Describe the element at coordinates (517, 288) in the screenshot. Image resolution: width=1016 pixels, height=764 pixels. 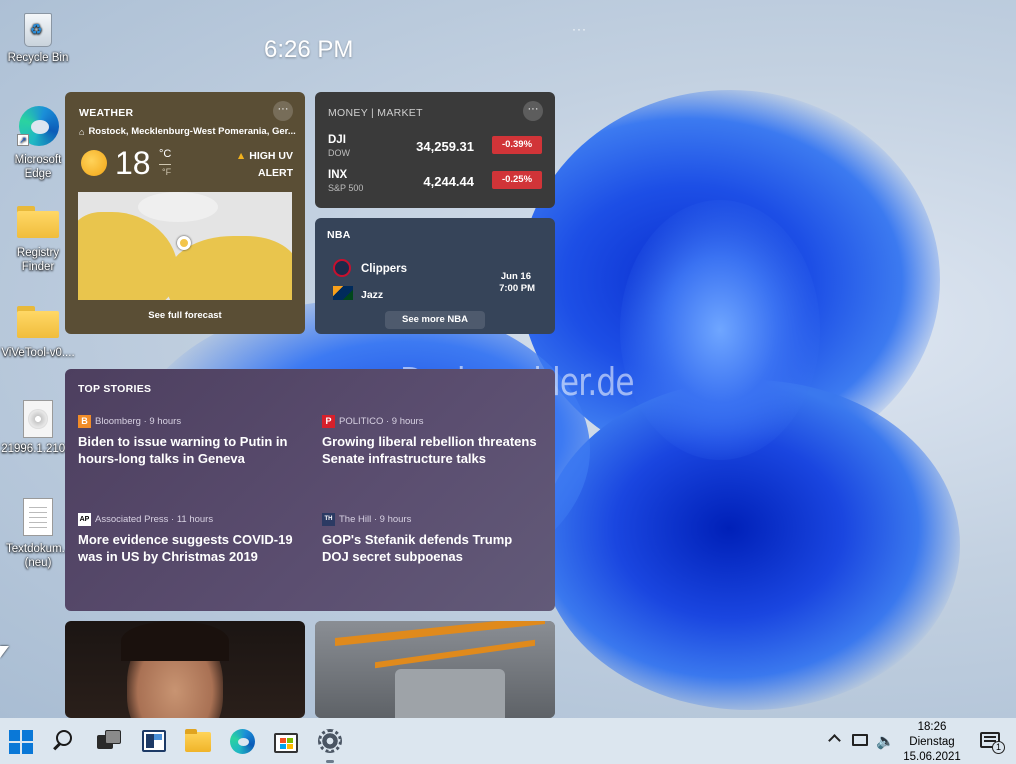
I see `nba-game-time: 7:00 PM` at that location.